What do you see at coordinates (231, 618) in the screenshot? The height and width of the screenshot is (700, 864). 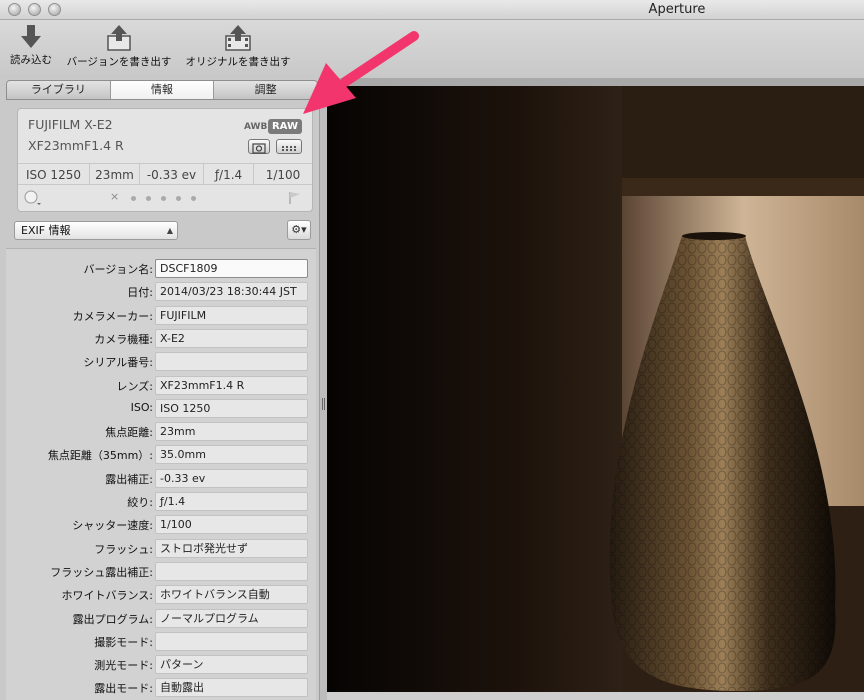 I see `exif-value-field: ノーマルプログラム` at bounding box center [231, 618].